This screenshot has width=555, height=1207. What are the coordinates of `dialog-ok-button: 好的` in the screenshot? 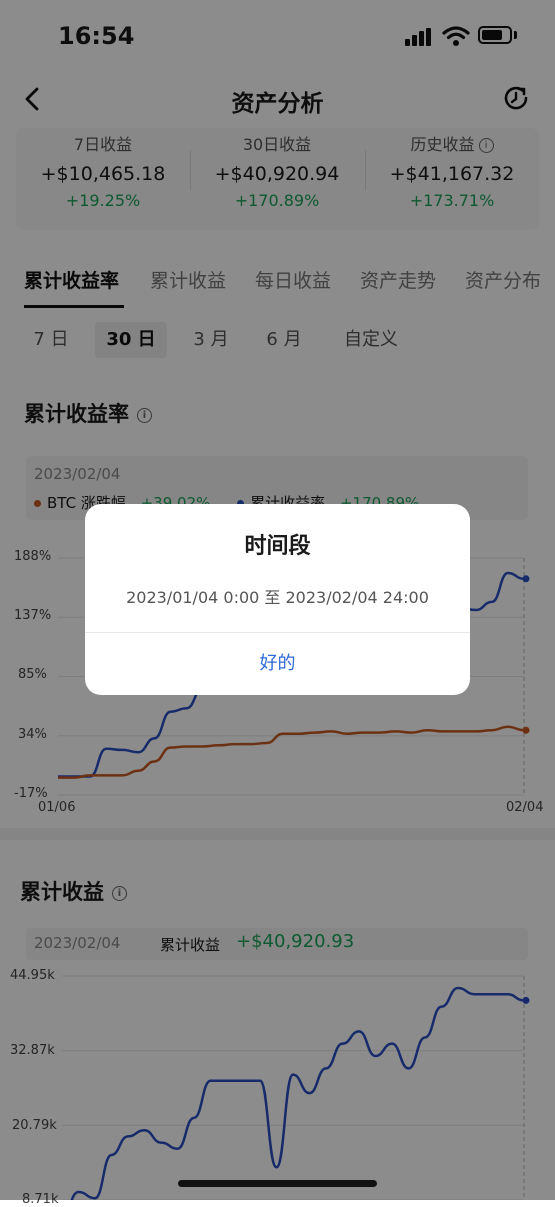 It's located at (277, 664).